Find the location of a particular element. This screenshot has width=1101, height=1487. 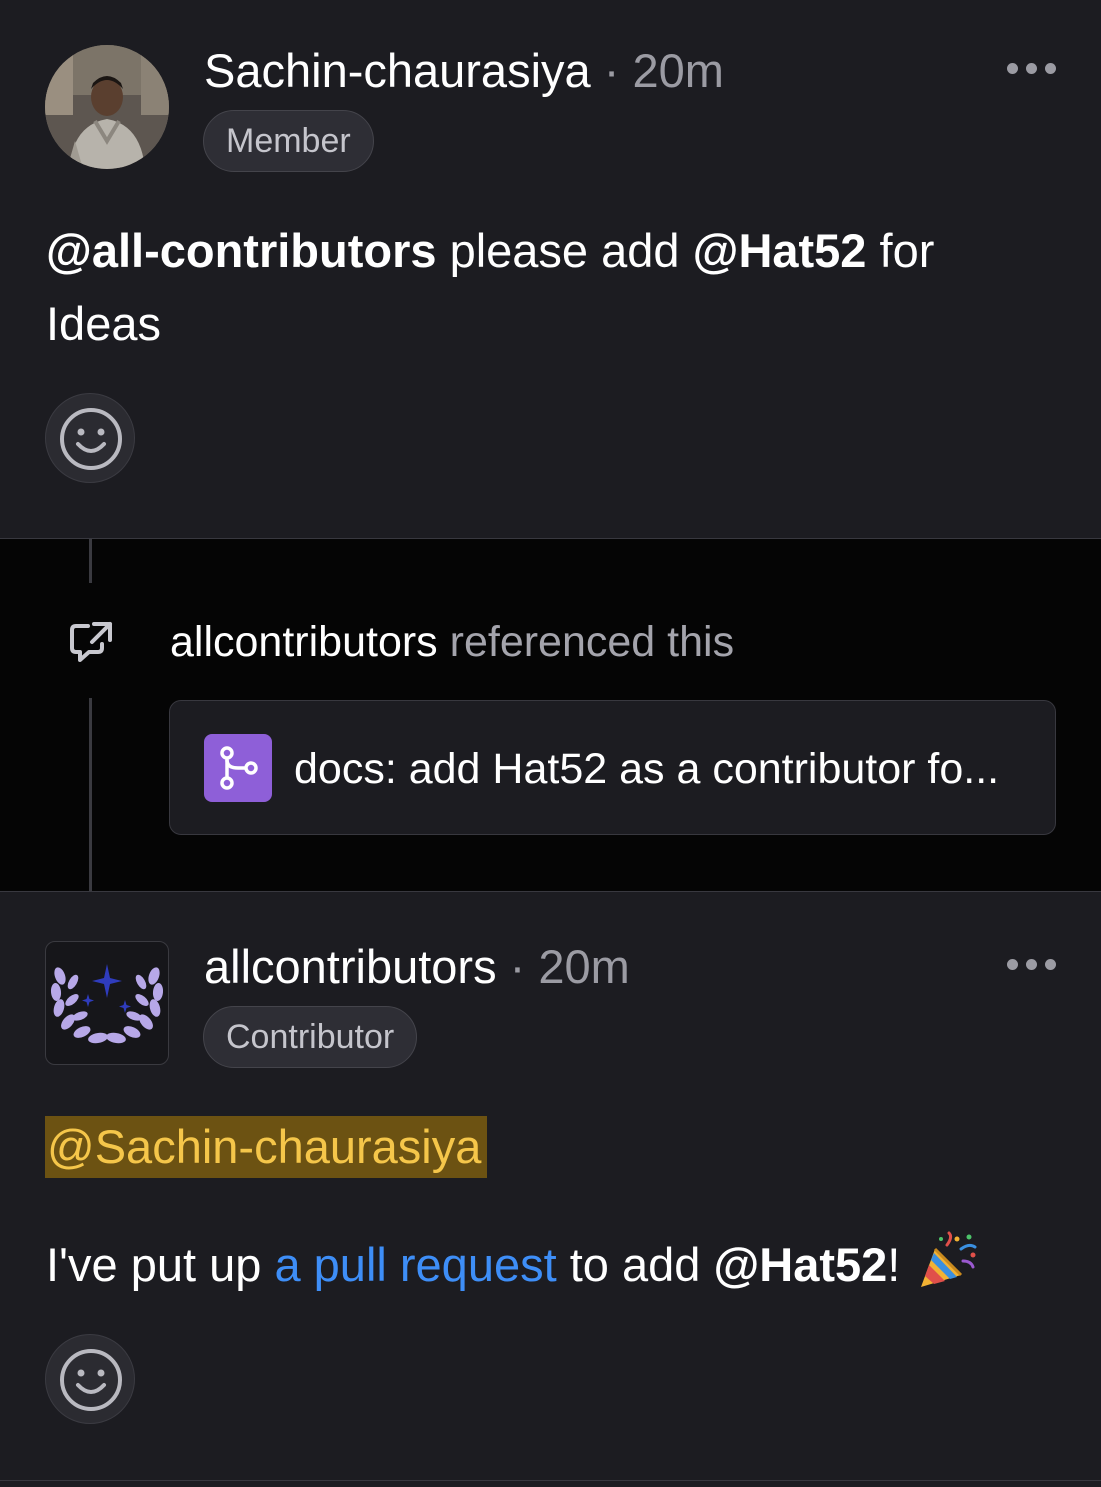

pull-request-link: a pull request is located at coordinates (415, 1264).